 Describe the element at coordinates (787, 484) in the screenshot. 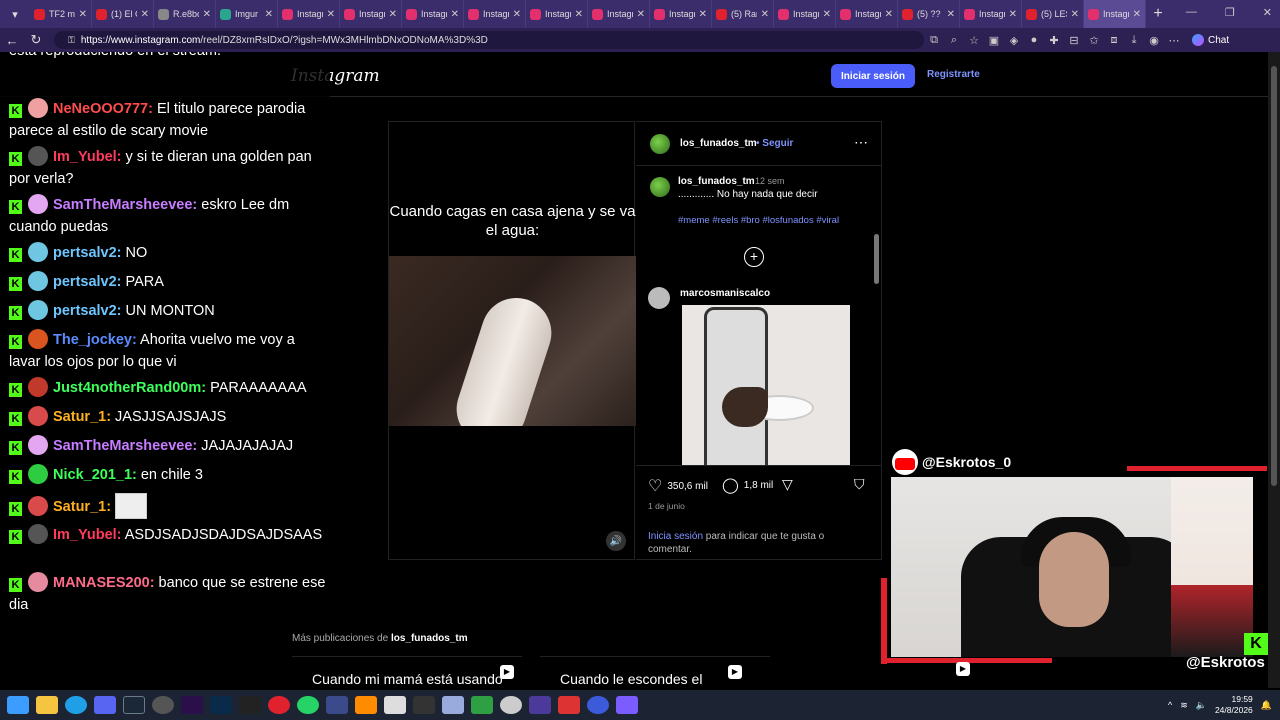

I see `share-icon: ▽` at that location.